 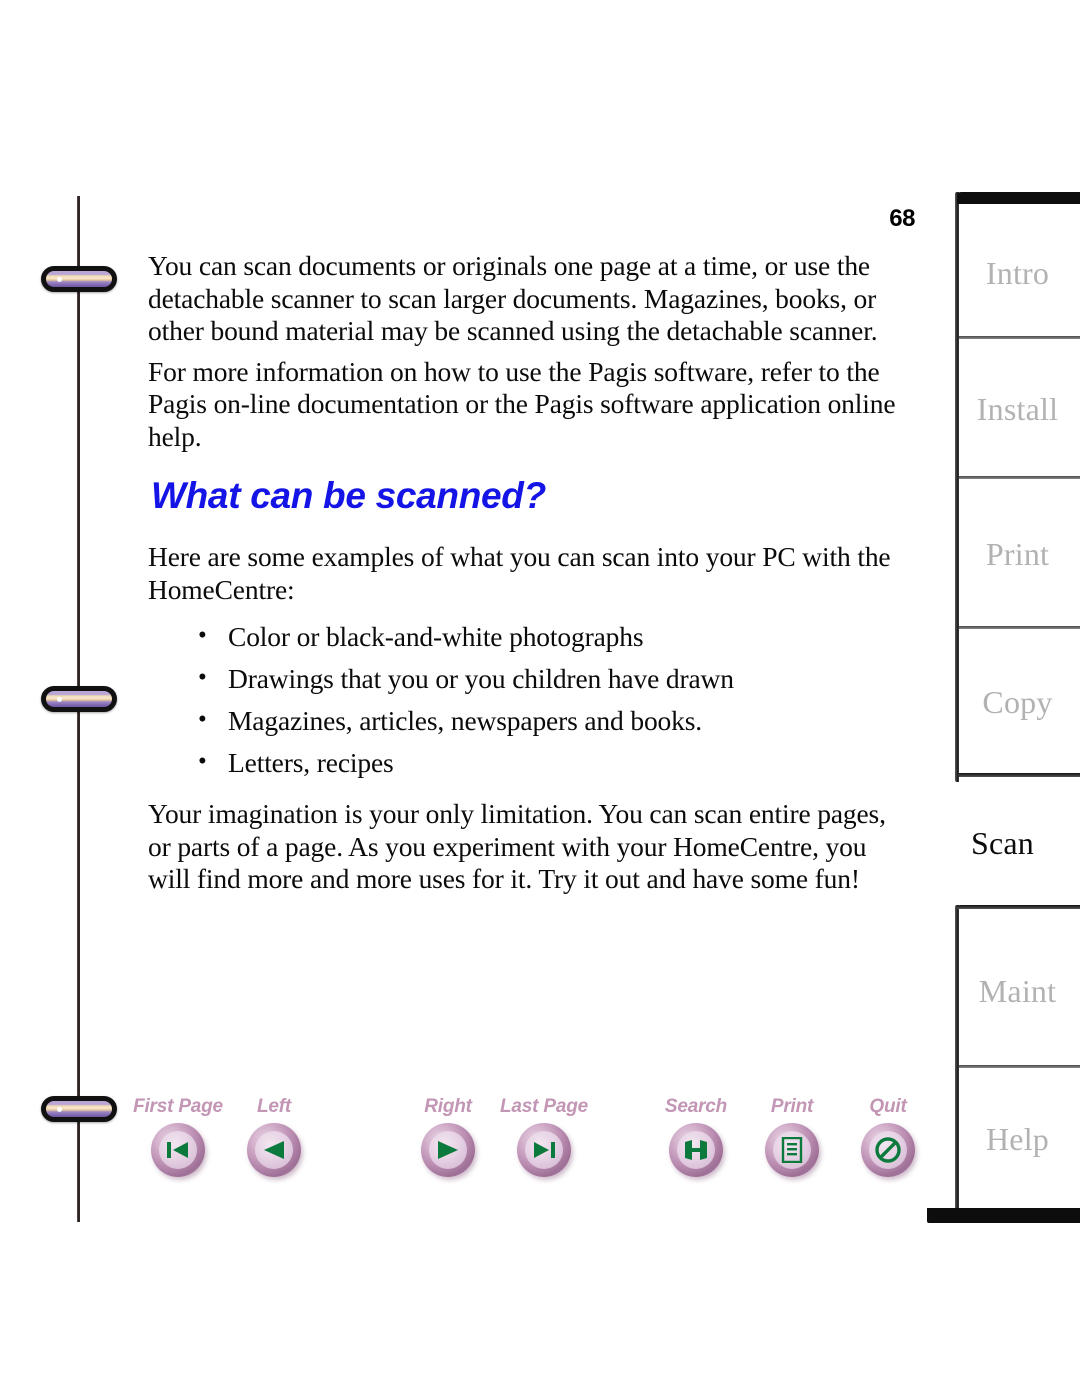 What do you see at coordinates (553, 762) in the screenshot?
I see `list-item: Letters, recipes` at bounding box center [553, 762].